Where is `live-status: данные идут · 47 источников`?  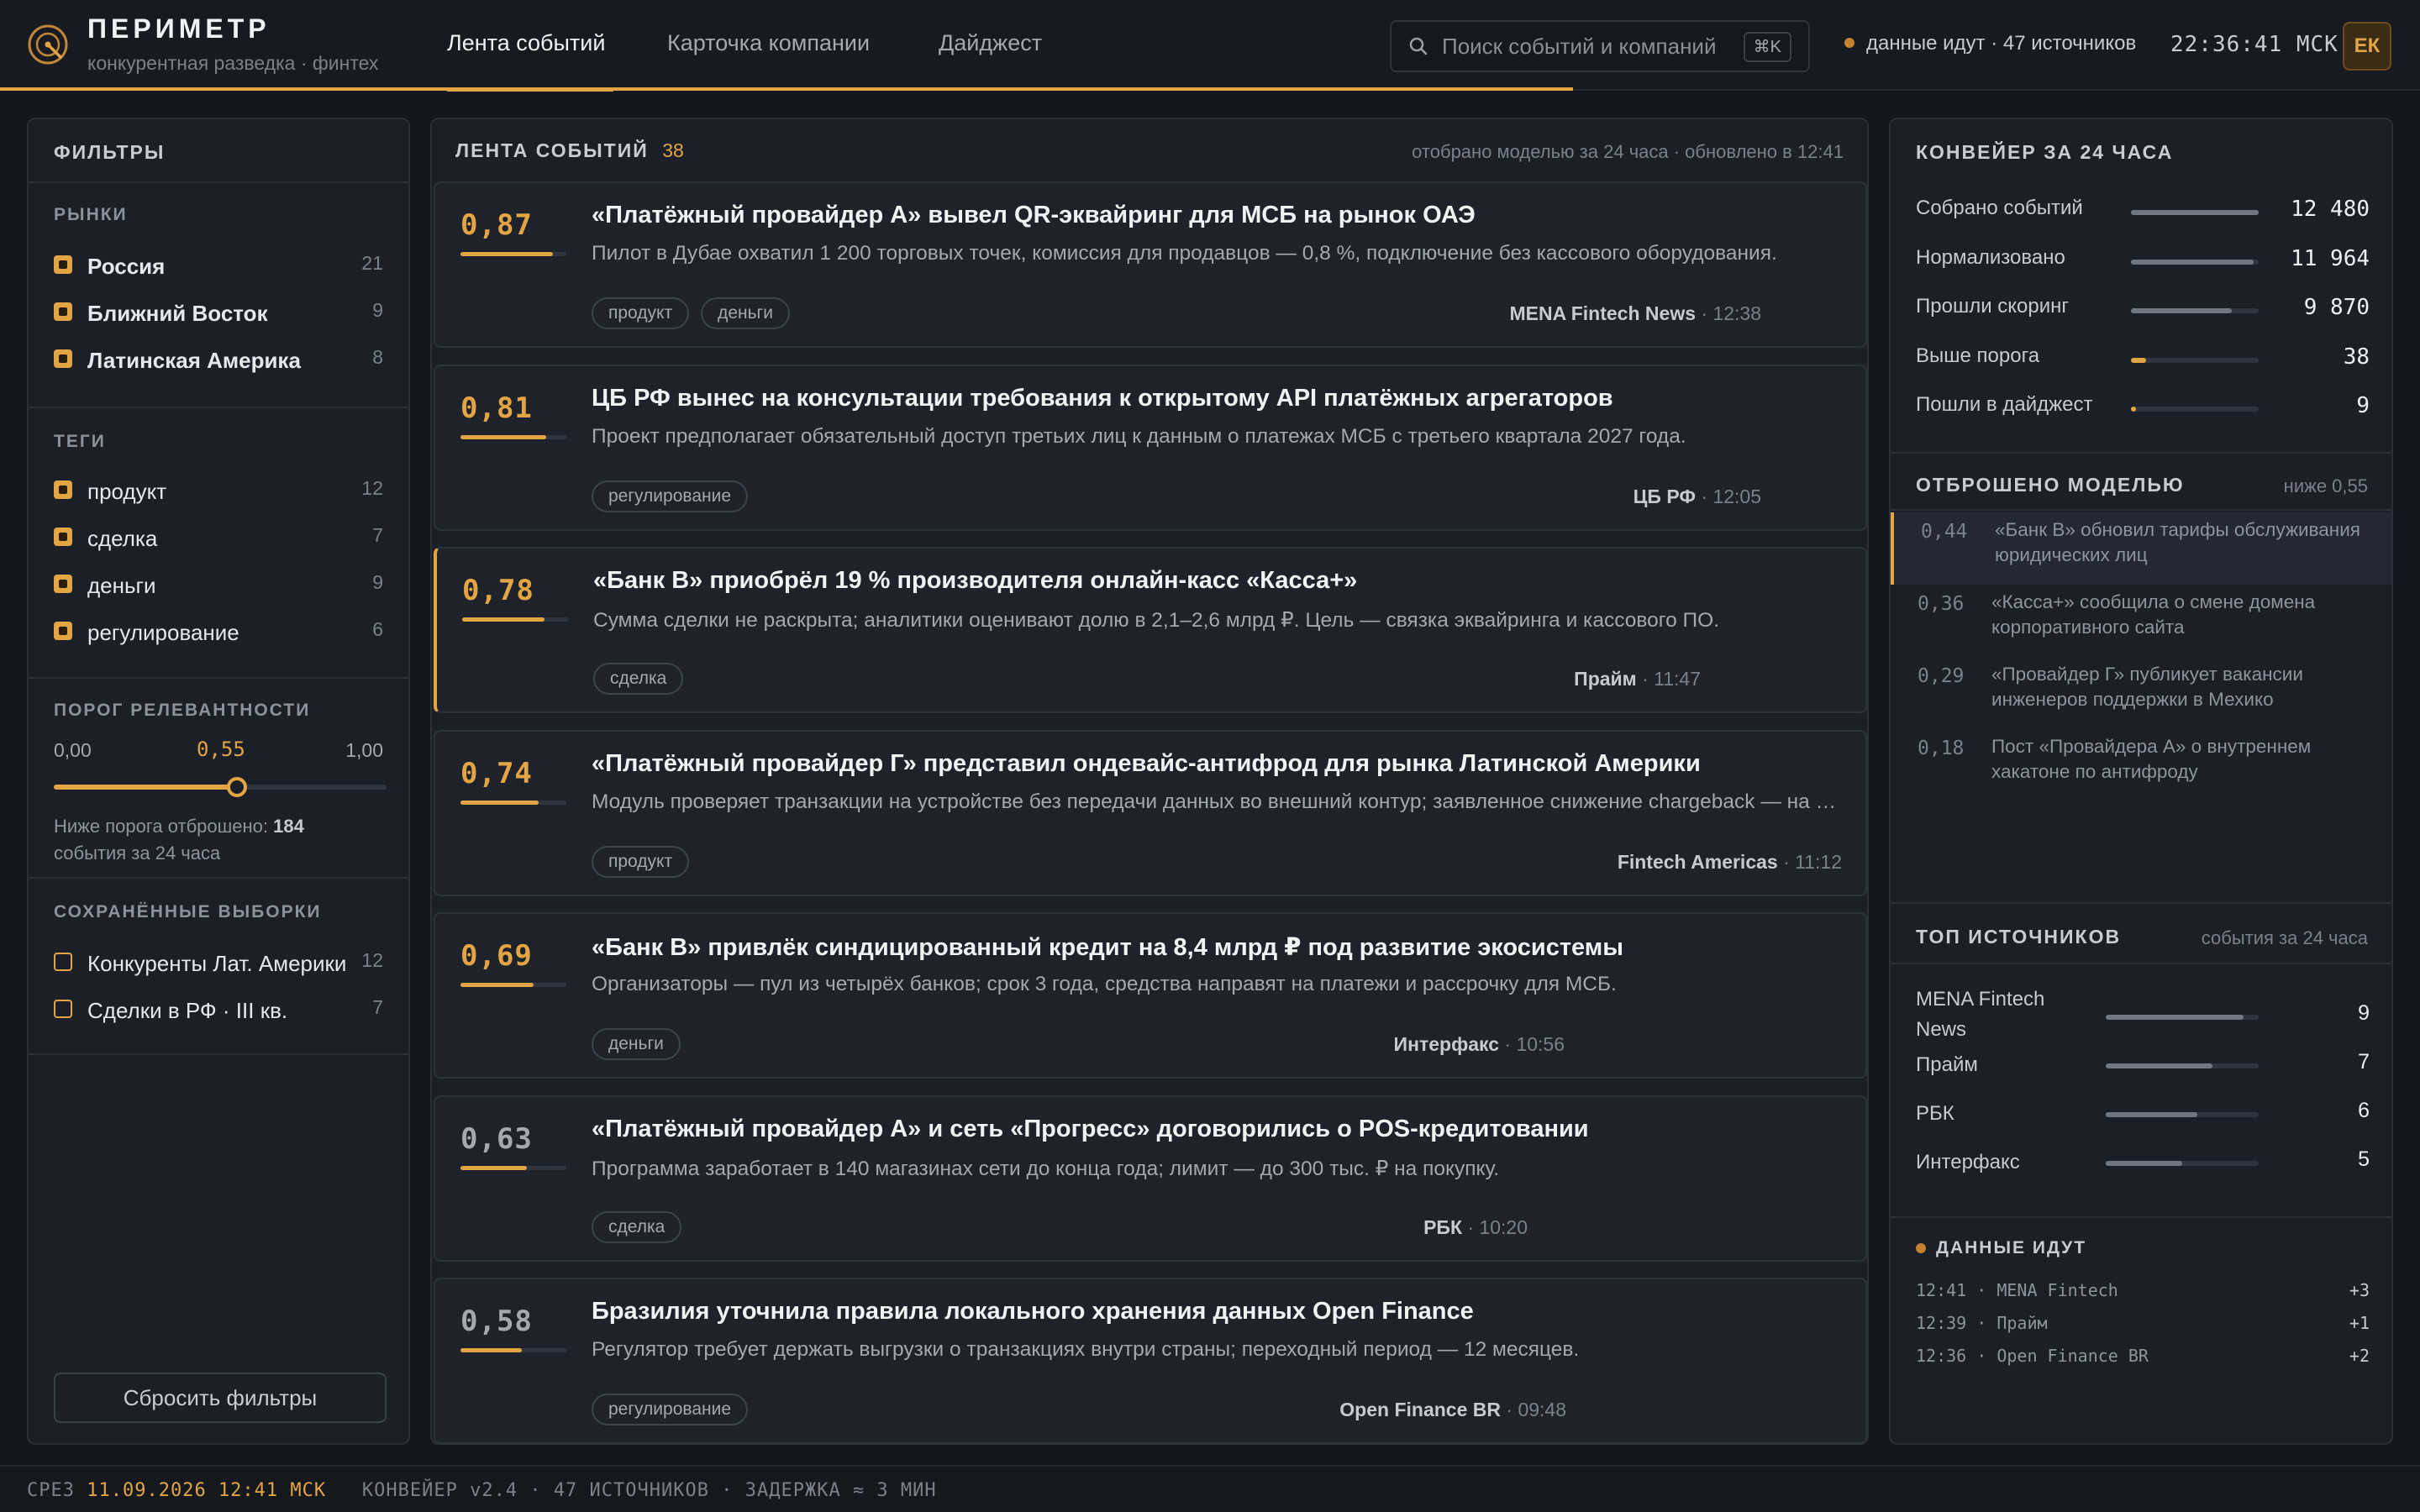
live-status: данные идут · 47 источников is located at coordinates (1990, 43).